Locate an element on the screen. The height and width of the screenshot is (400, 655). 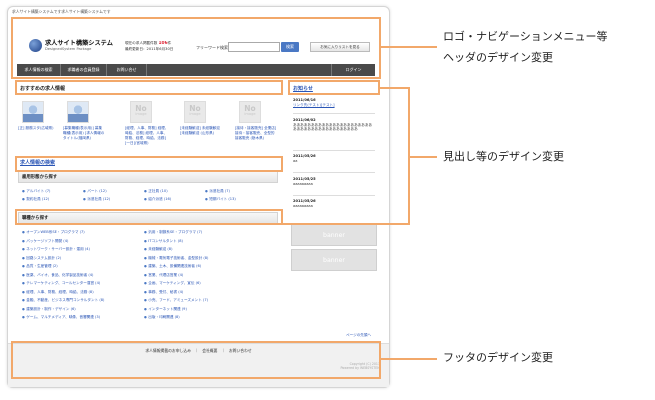
site-title: 求人サイト構築システム is located at coordinates (79, 42).